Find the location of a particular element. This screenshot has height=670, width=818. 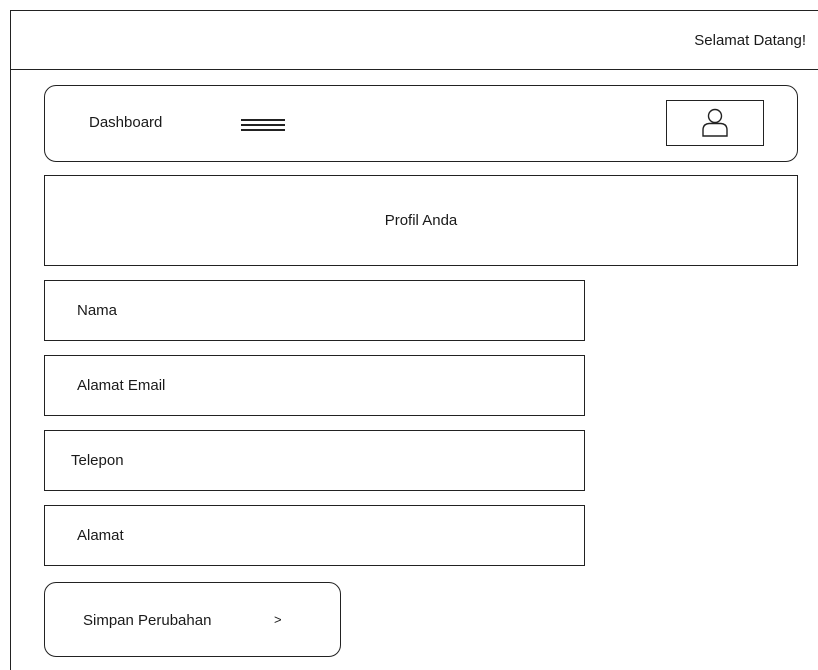

hamburger-menu-icon is located at coordinates (263, 124).